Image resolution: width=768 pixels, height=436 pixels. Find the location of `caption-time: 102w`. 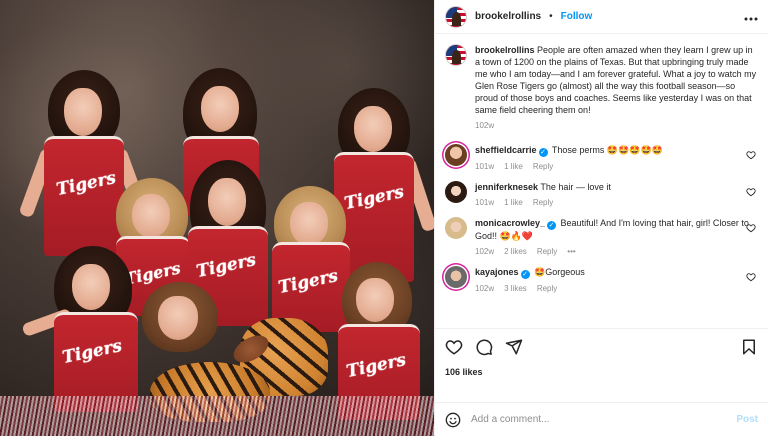

caption-time: 102w is located at coordinates (484, 125).